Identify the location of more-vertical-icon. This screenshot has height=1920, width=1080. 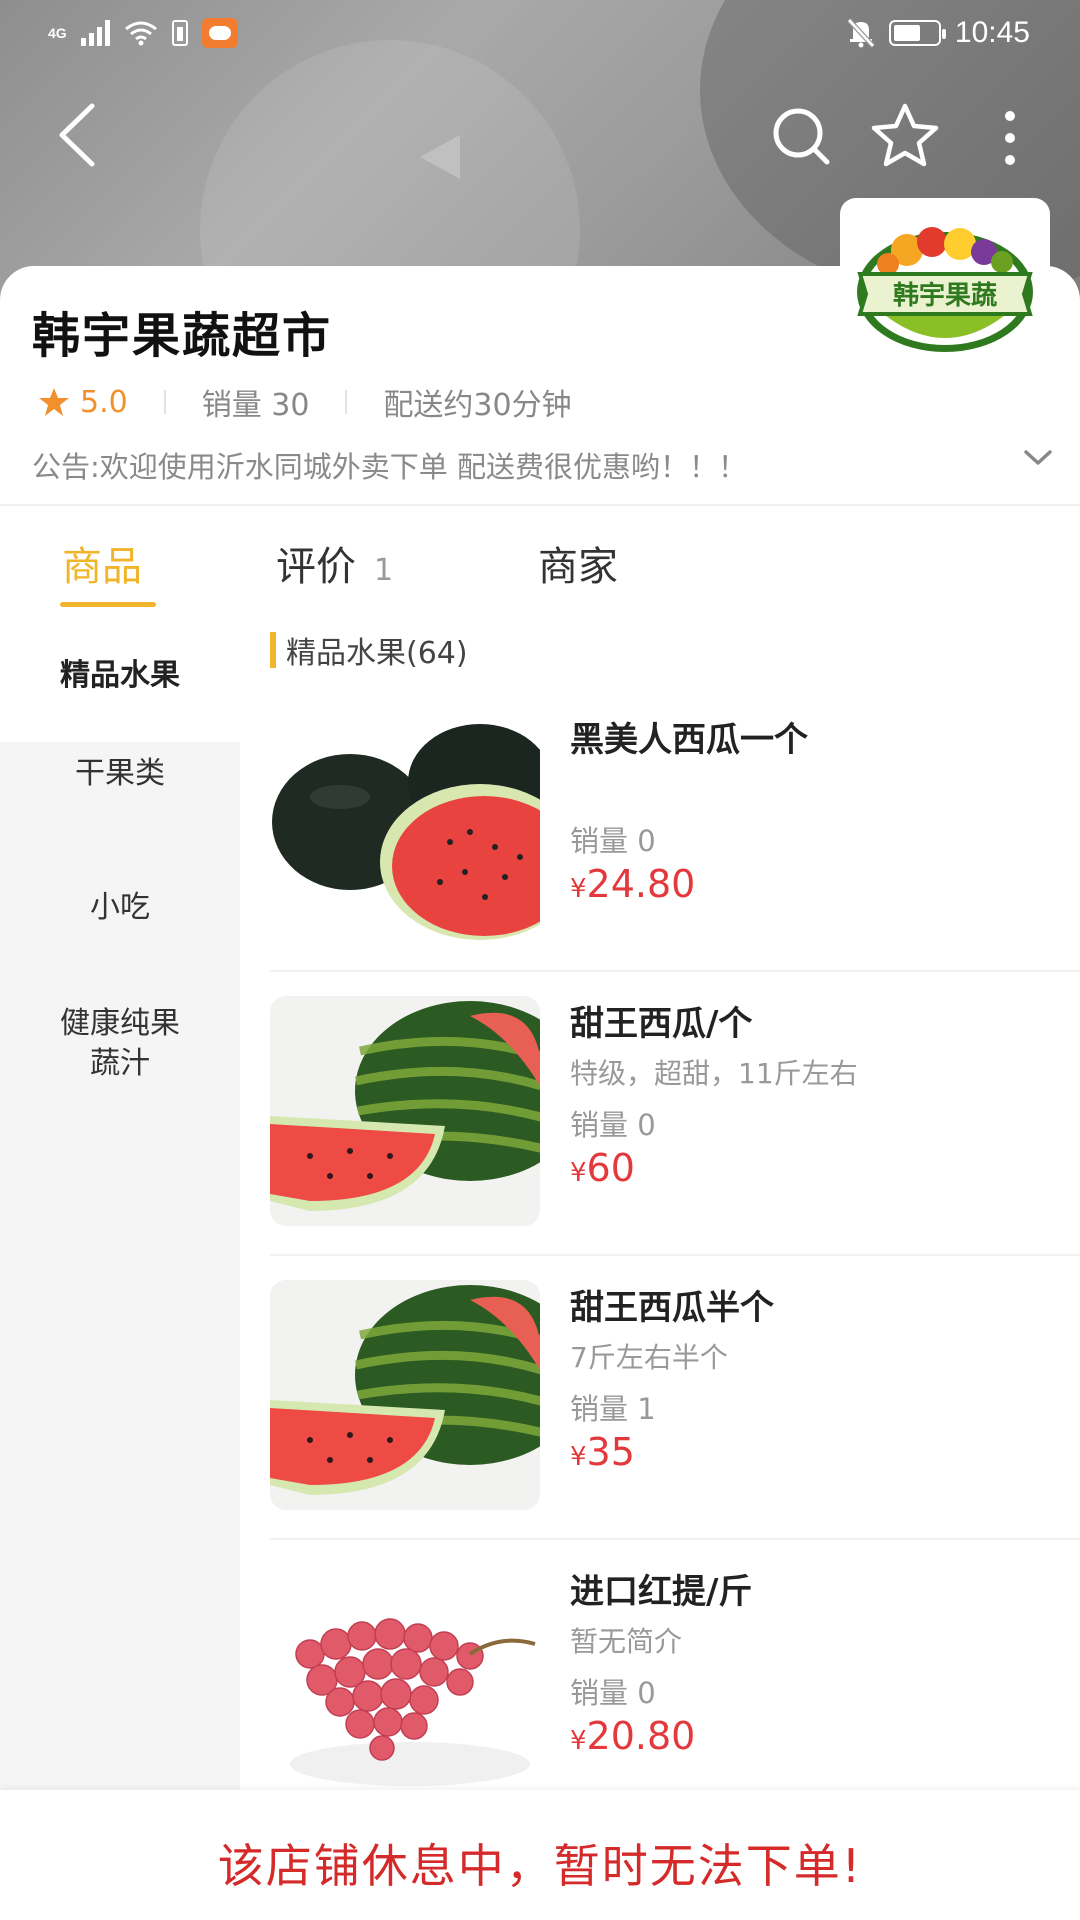
(1010, 138).